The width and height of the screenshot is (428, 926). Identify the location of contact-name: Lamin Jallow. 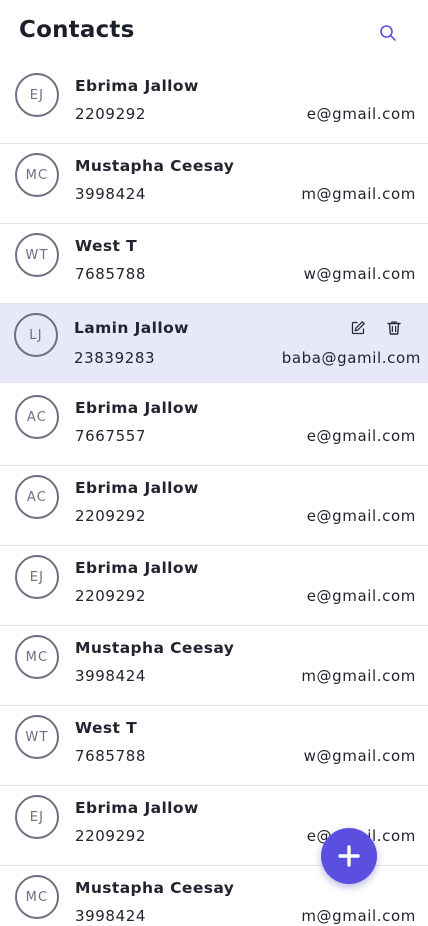
(131, 328).